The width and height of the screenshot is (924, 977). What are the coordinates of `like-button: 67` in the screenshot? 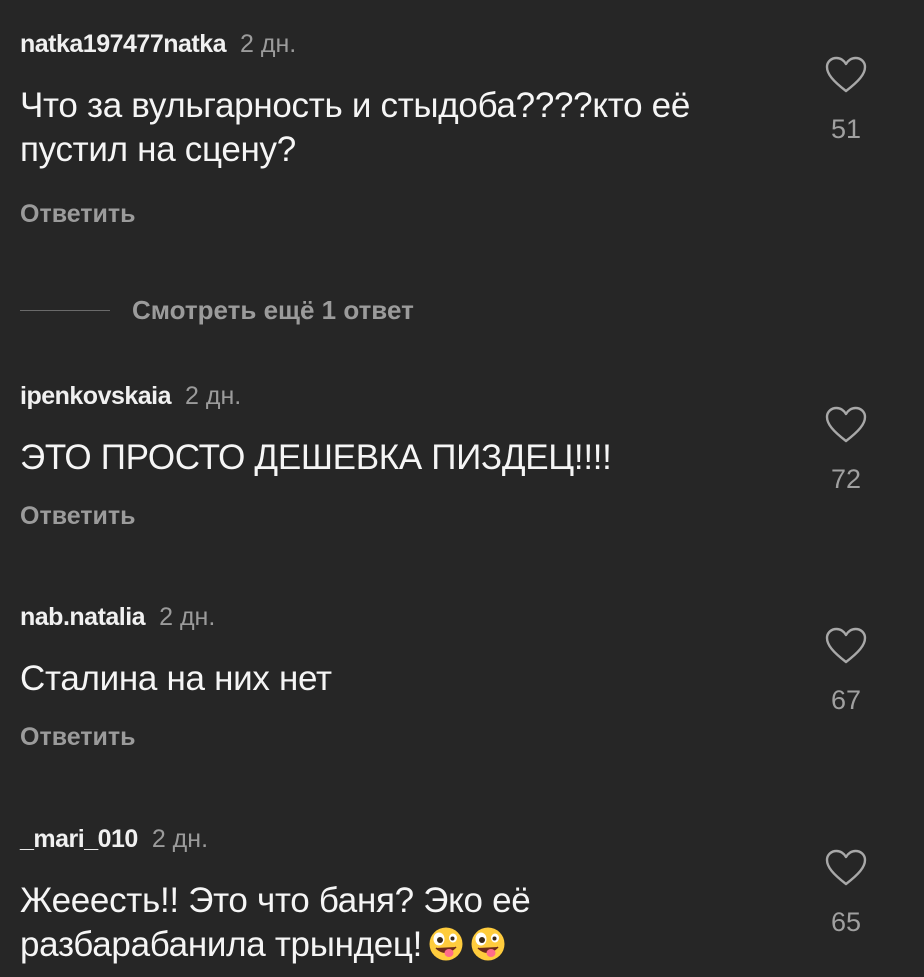 It's located at (846, 671).